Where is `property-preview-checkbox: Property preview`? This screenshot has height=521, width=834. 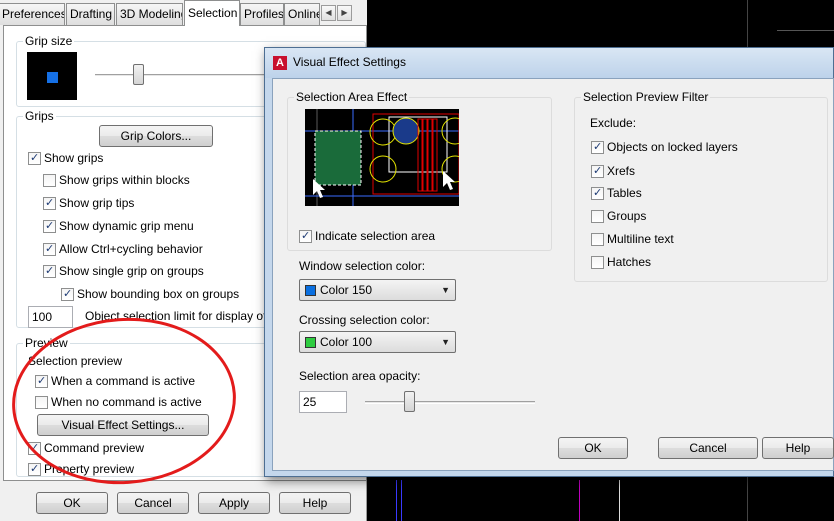
property-preview-checkbox: Property preview is located at coordinates (81, 470).